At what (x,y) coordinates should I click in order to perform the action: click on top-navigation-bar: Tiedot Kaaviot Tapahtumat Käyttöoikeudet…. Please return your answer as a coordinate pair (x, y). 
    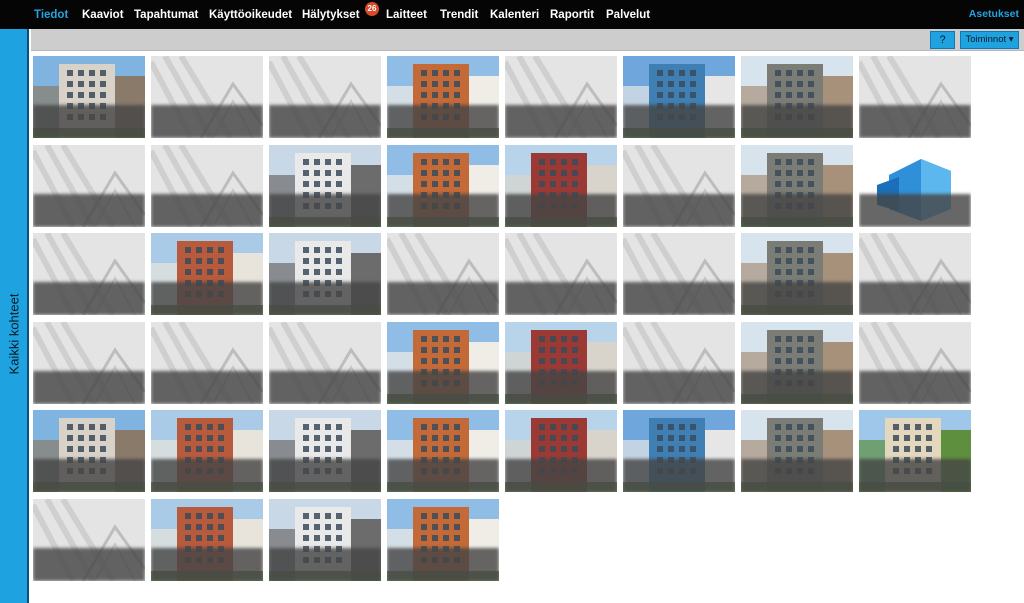
    Looking at the image, I should click on (512, 14).